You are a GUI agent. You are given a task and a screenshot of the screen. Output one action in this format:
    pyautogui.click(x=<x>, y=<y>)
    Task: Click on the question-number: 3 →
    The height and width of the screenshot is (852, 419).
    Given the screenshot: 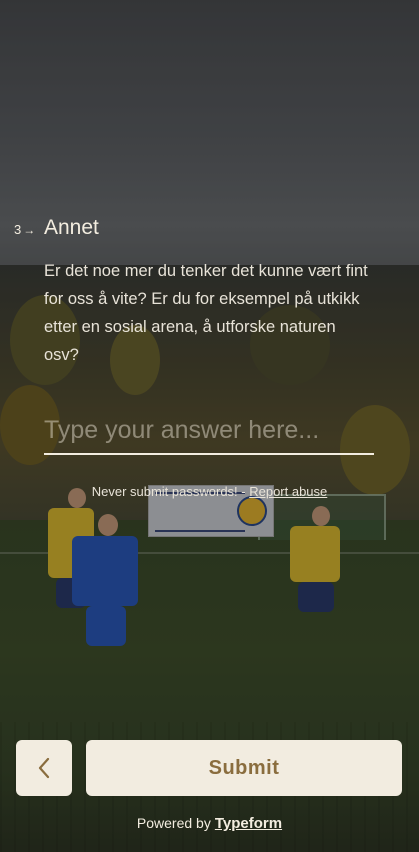 What is the action you would take?
    pyautogui.click(x=24, y=229)
    